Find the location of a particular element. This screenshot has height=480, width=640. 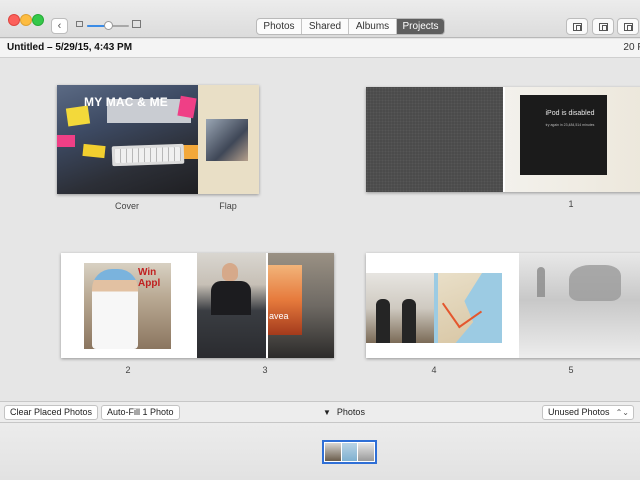

add-to-project-icon is located at coordinates (577, 27).